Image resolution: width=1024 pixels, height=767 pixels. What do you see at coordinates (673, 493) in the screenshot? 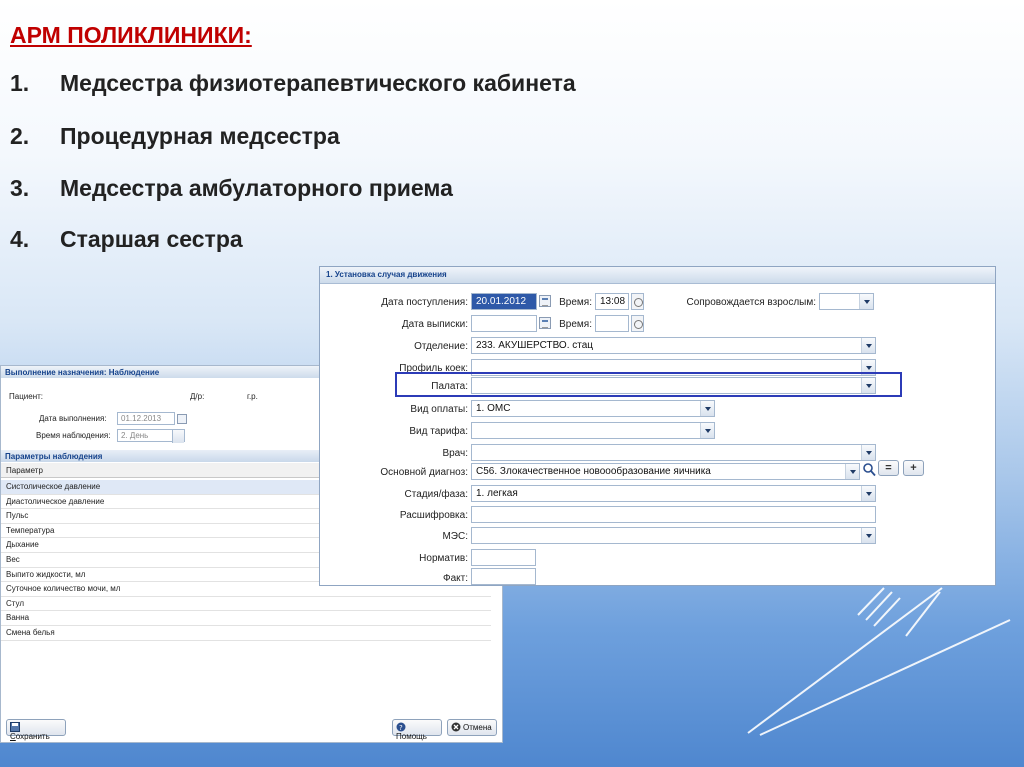
I see `stage-select: 1. легкая` at bounding box center [673, 493].